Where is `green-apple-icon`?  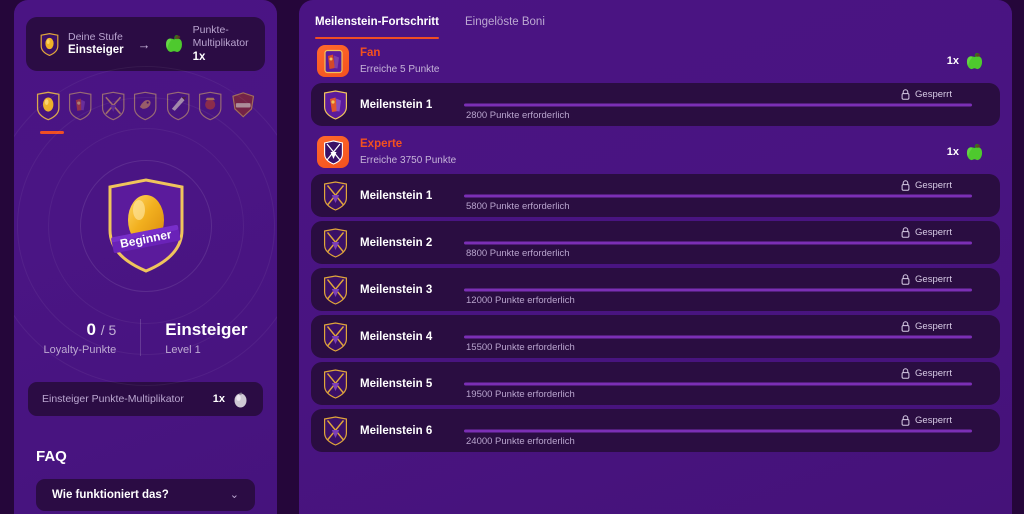
green-apple-icon is located at coordinates (174, 43).